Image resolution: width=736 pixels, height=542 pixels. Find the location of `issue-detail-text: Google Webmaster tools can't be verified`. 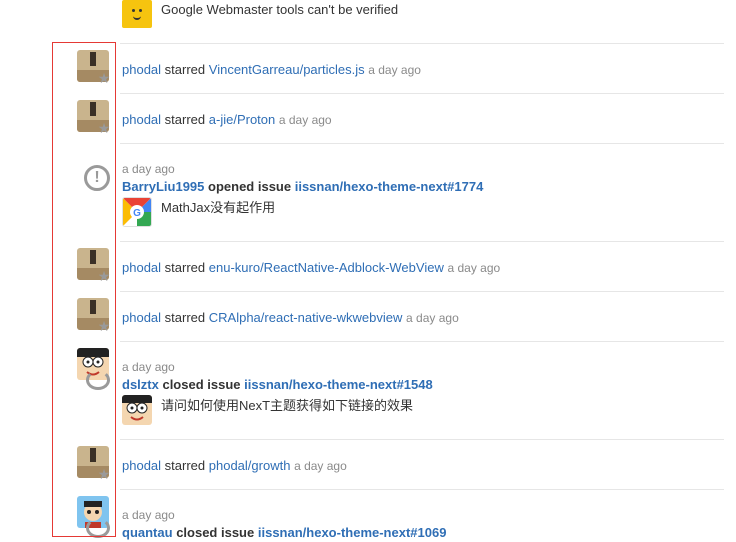

issue-detail-text: Google Webmaster tools can't be verified is located at coordinates (280, 9).